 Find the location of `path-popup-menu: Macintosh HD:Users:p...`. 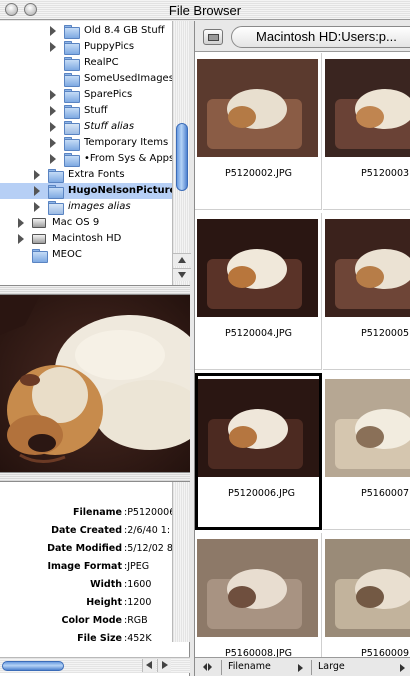

path-popup-menu: Macintosh HD:Users:p... is located at coordinates (320, 37).